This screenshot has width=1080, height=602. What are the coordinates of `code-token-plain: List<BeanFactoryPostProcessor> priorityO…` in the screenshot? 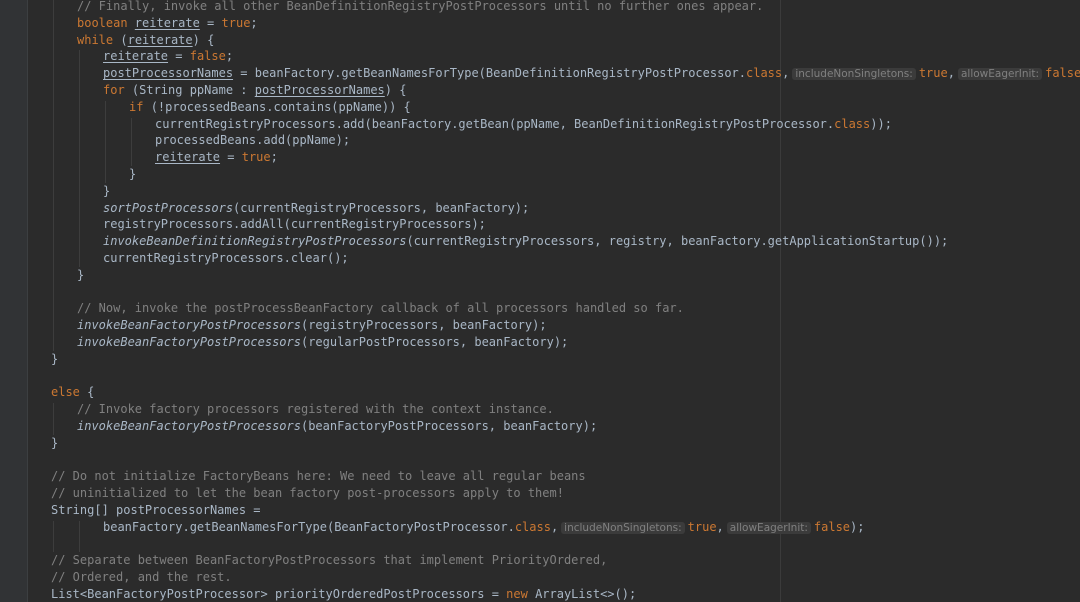 It's located at (279, 594).